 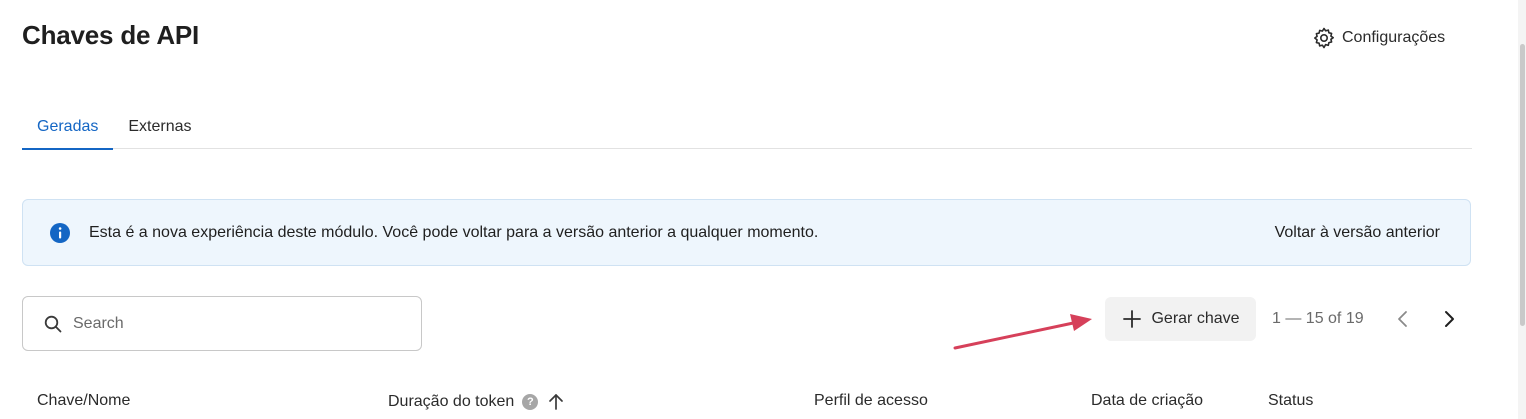 I want to click on column-header-creation-date: Data de criação, so click(x=1147, y=401).